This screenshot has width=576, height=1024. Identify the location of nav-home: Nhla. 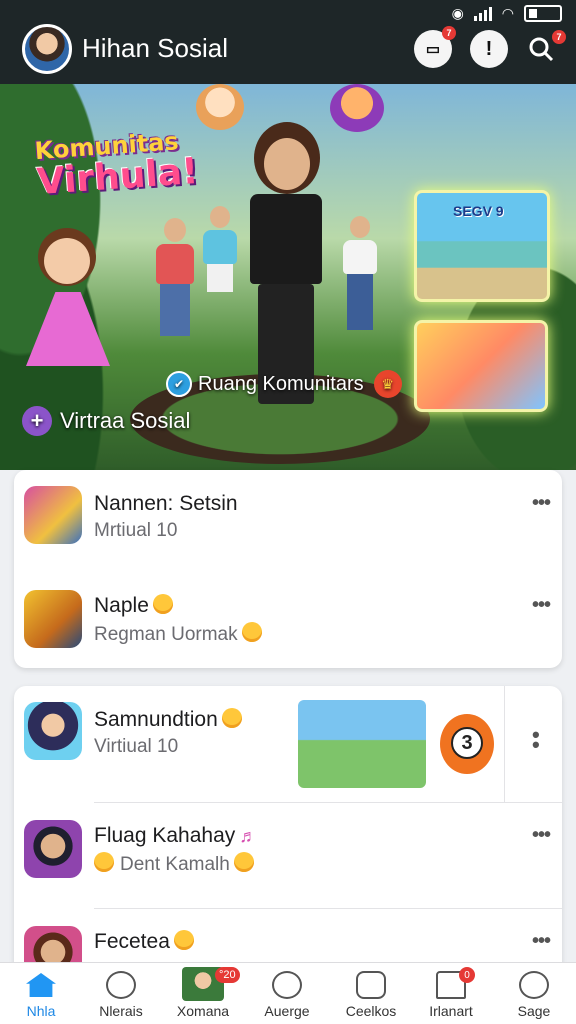
(41, 993).